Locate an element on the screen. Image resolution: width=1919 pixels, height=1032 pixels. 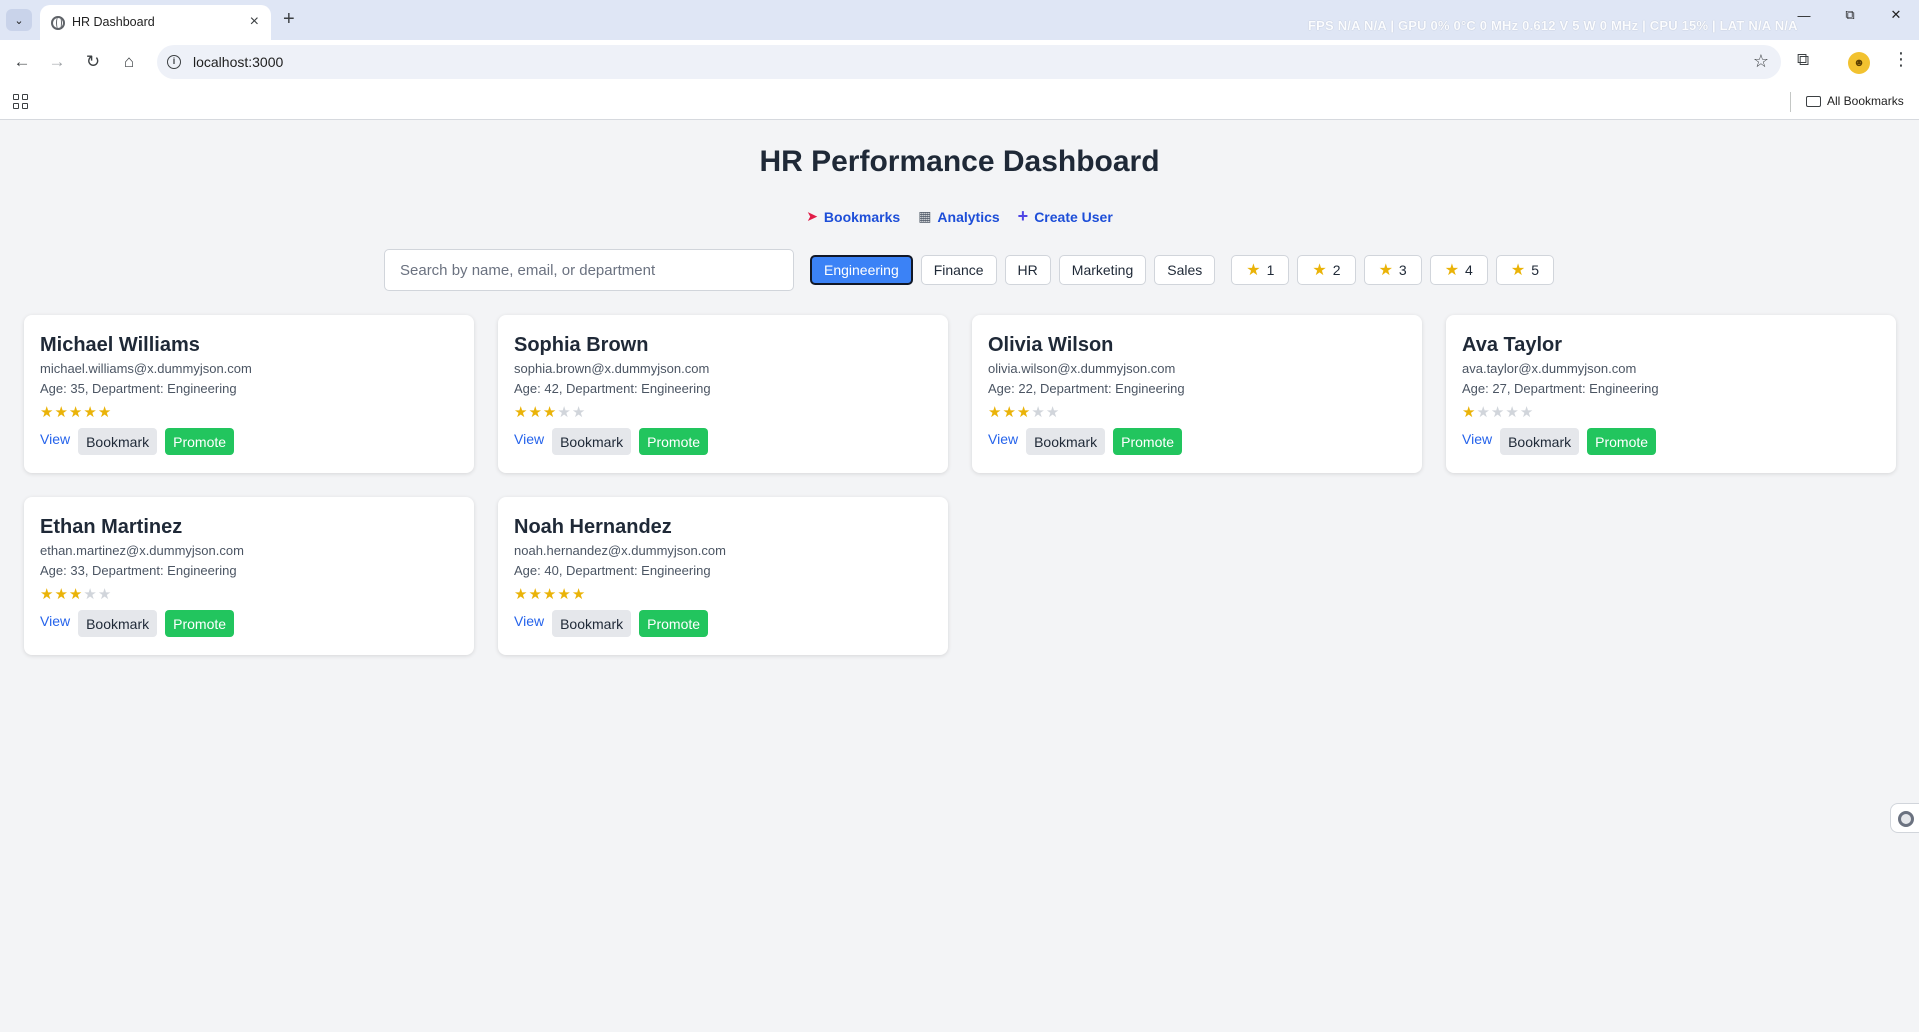
url-text: localhost:3000 is located at coordinates (238, 62).